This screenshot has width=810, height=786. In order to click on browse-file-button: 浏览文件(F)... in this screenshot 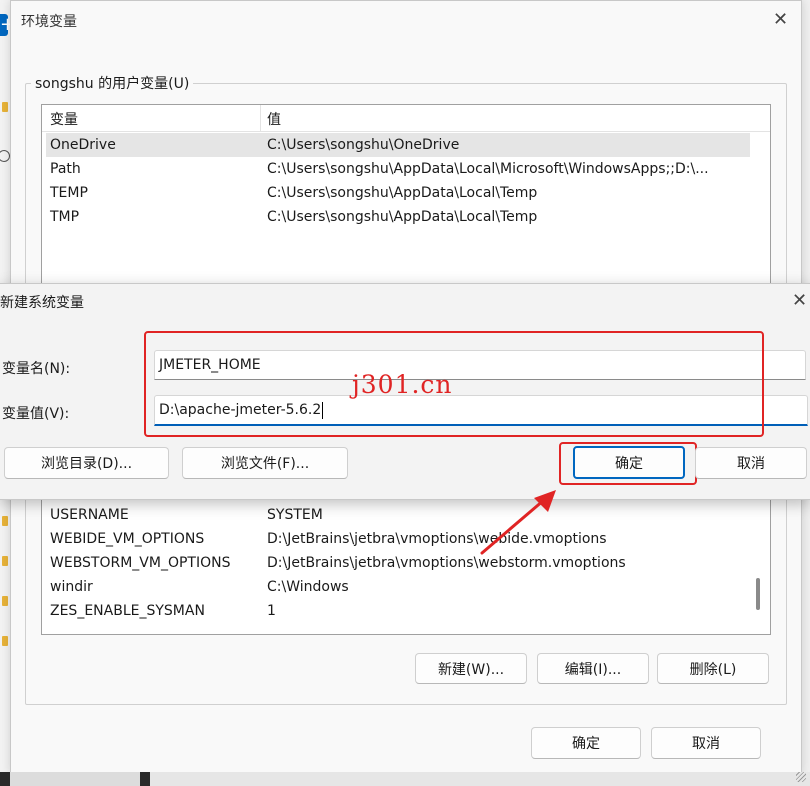, I will do `click(265, 463)`.